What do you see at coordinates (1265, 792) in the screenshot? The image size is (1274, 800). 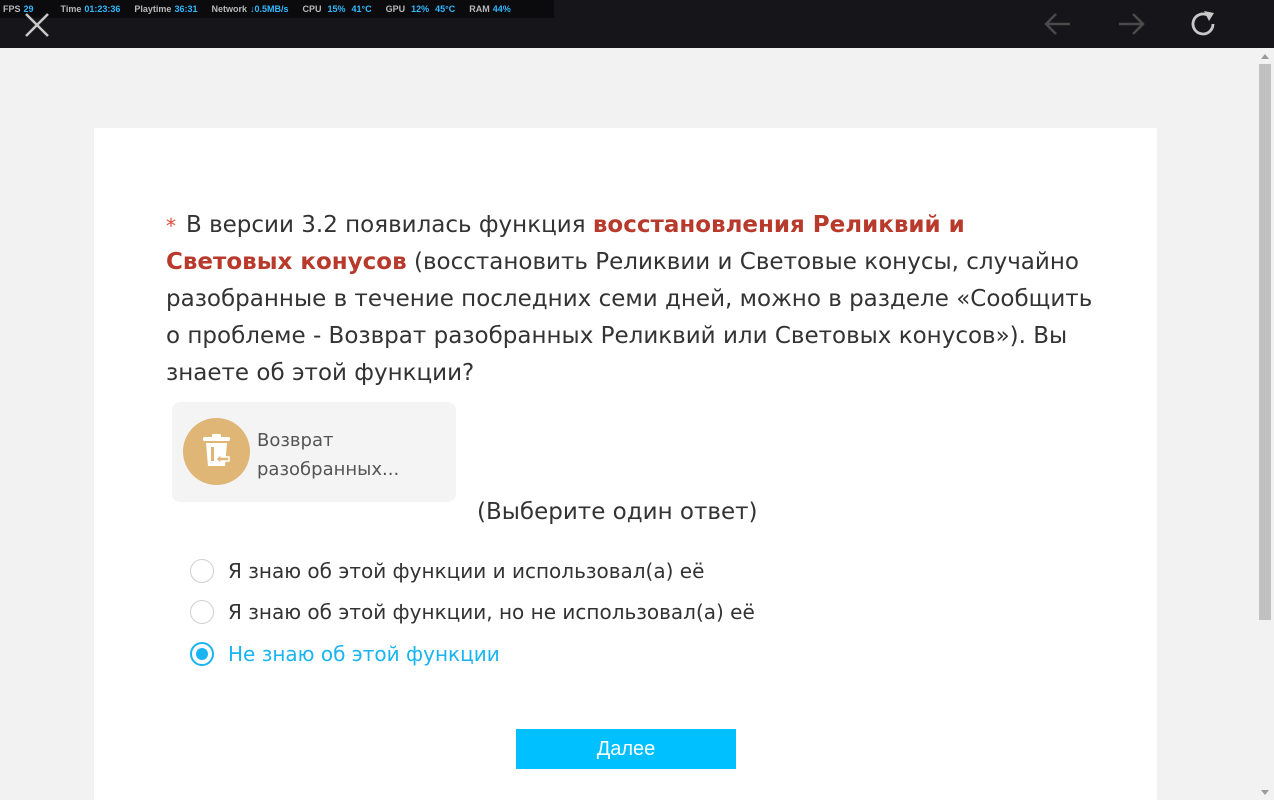 I see `scroll-down-arrow-icon` at bounding box center [1265, 792].